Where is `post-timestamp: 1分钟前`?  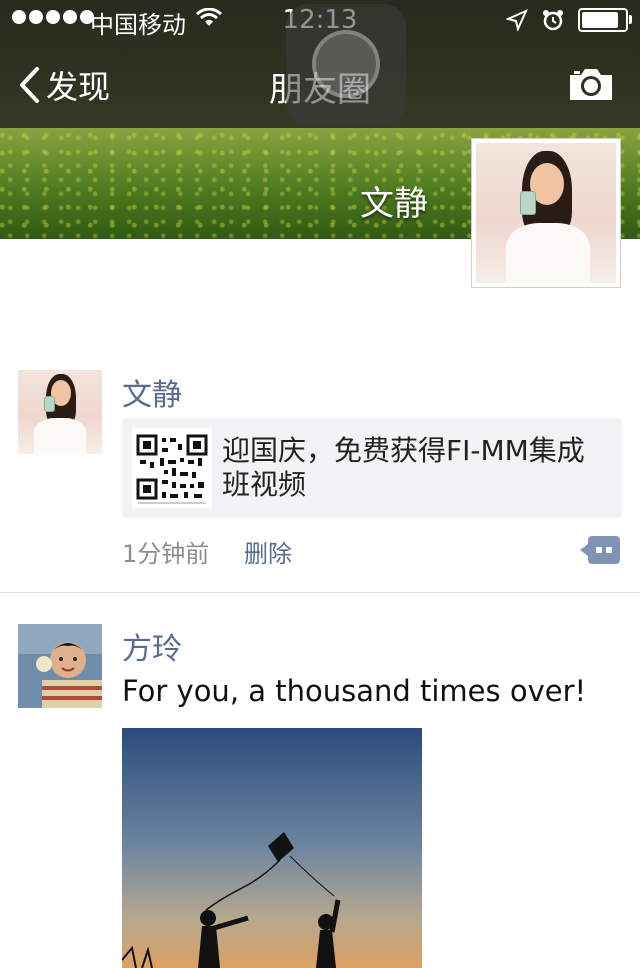 post-timestamp: 1分钟前 is located at coordinates (166, 554).